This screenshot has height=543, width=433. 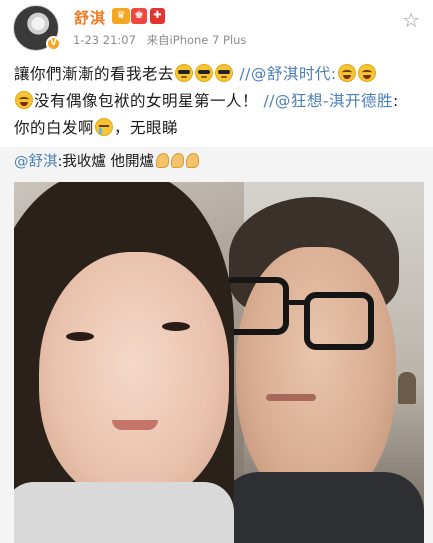 I want to click on retweet-content: :我收爐 他開爐, so click(x=106, y=162).